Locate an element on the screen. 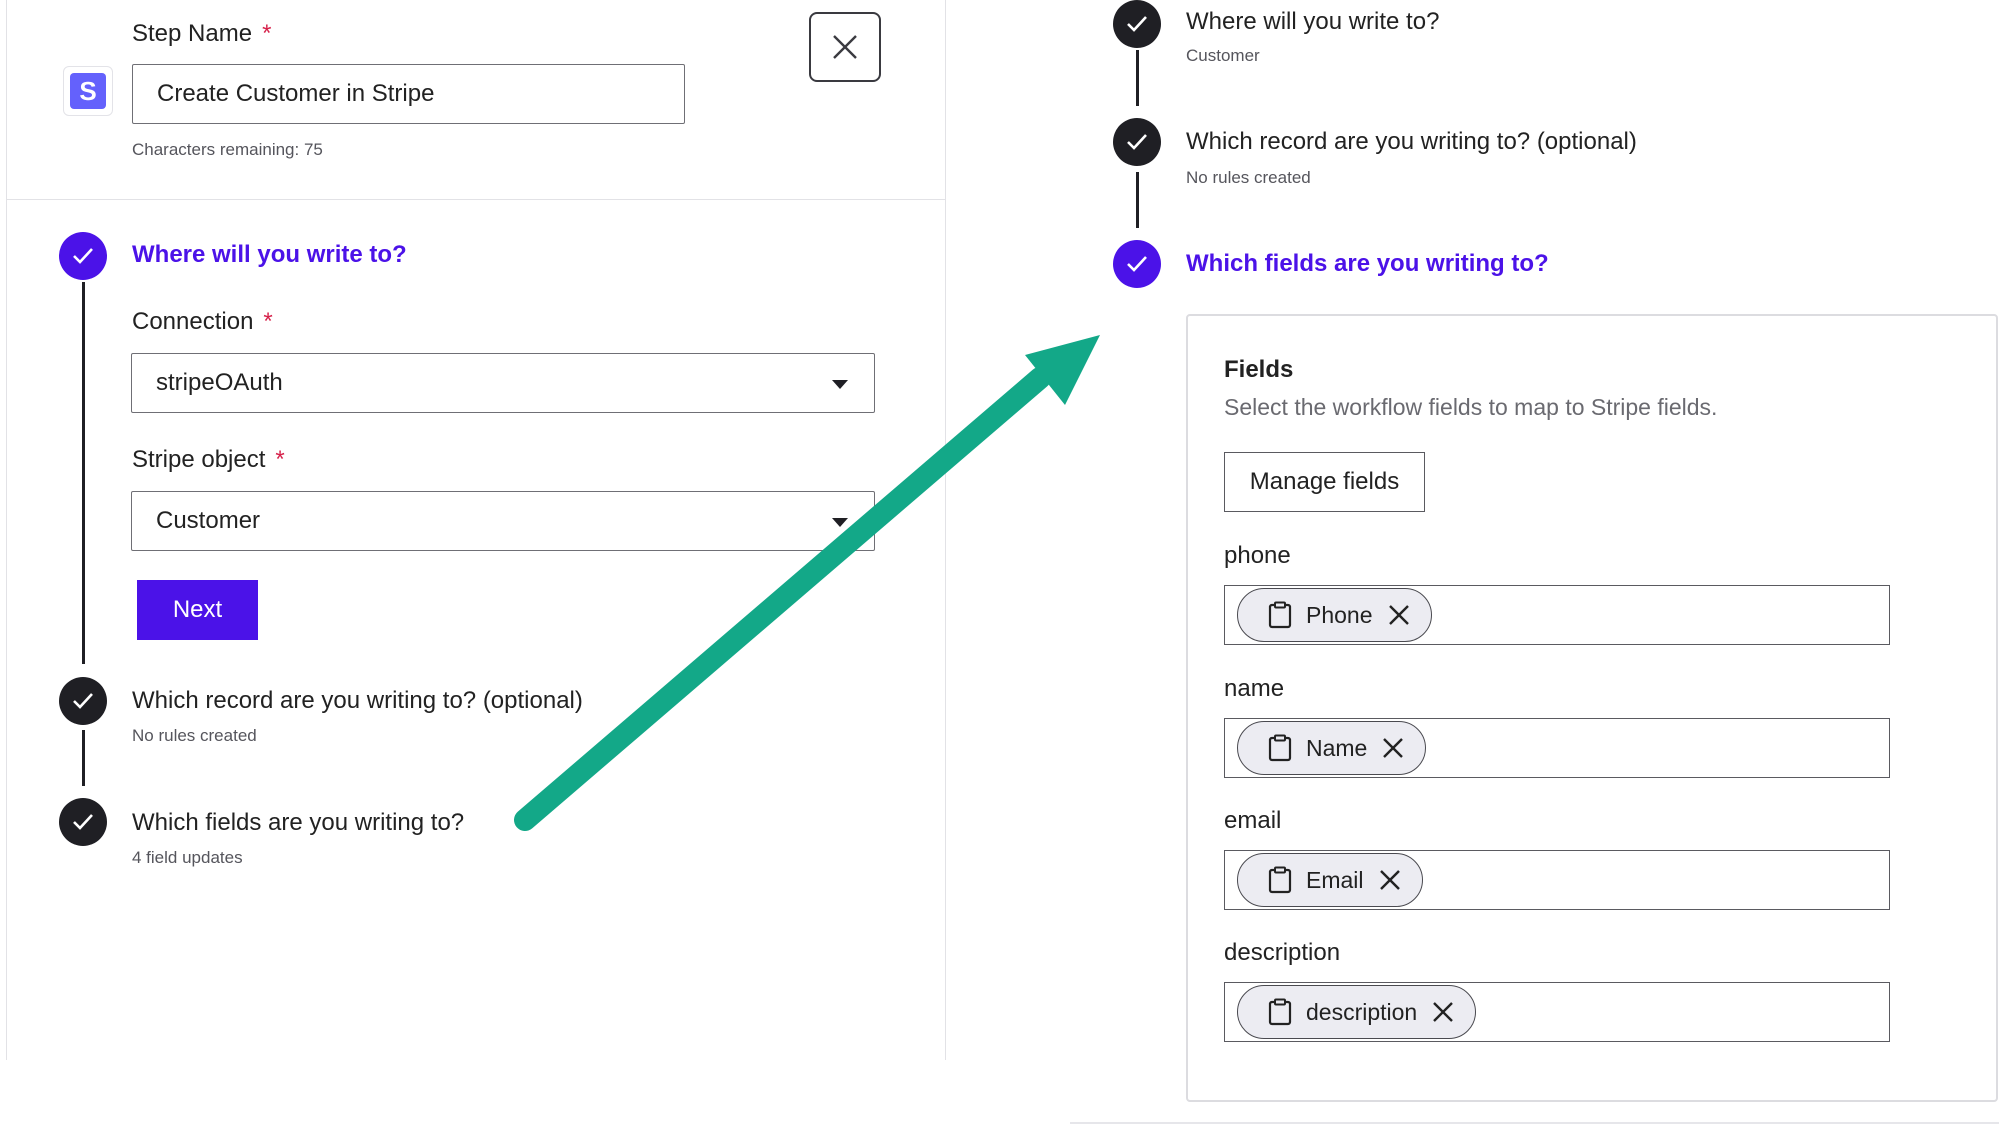 The width and height of the screenshot is (1999, 1129). step-header: S Step Name* Characters remaining: 75 is located at coordinates (476, 100).